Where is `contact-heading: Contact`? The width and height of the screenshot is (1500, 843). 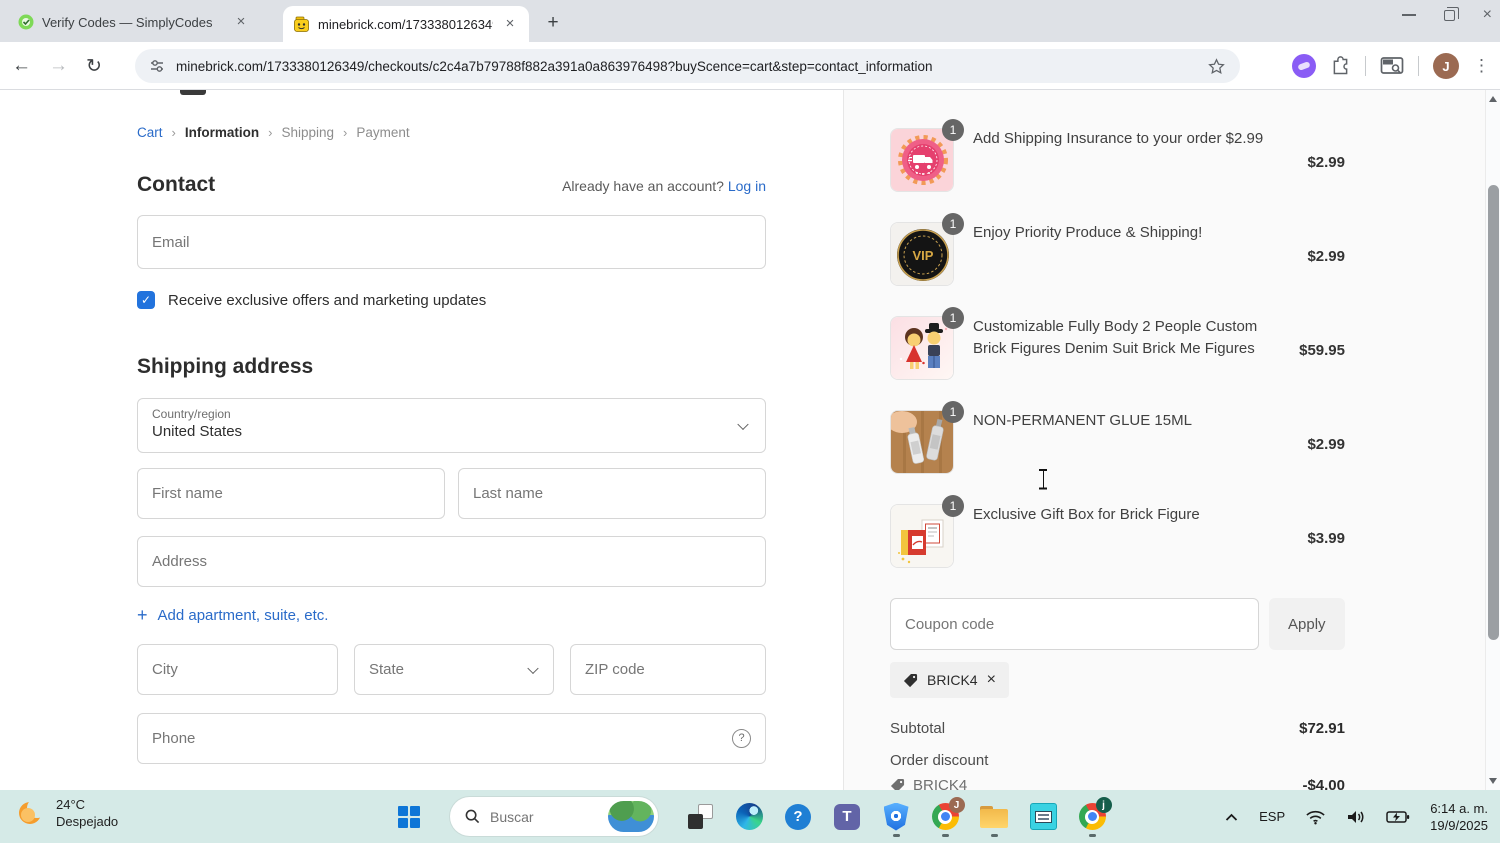 contact-heading: Contact is located at coordinates (176, 184).